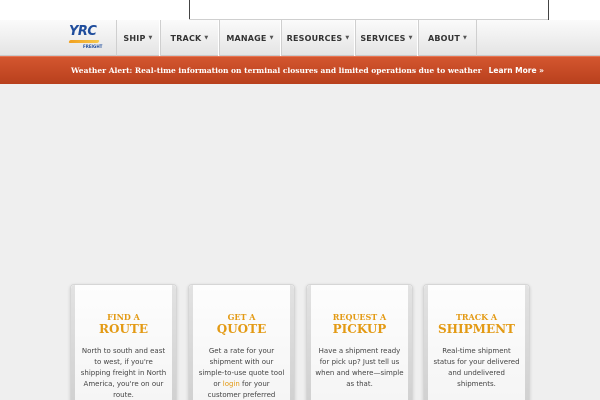  Describe the element at coordinates (300, 10) in the screenshot. I see `top-strip` at that location.